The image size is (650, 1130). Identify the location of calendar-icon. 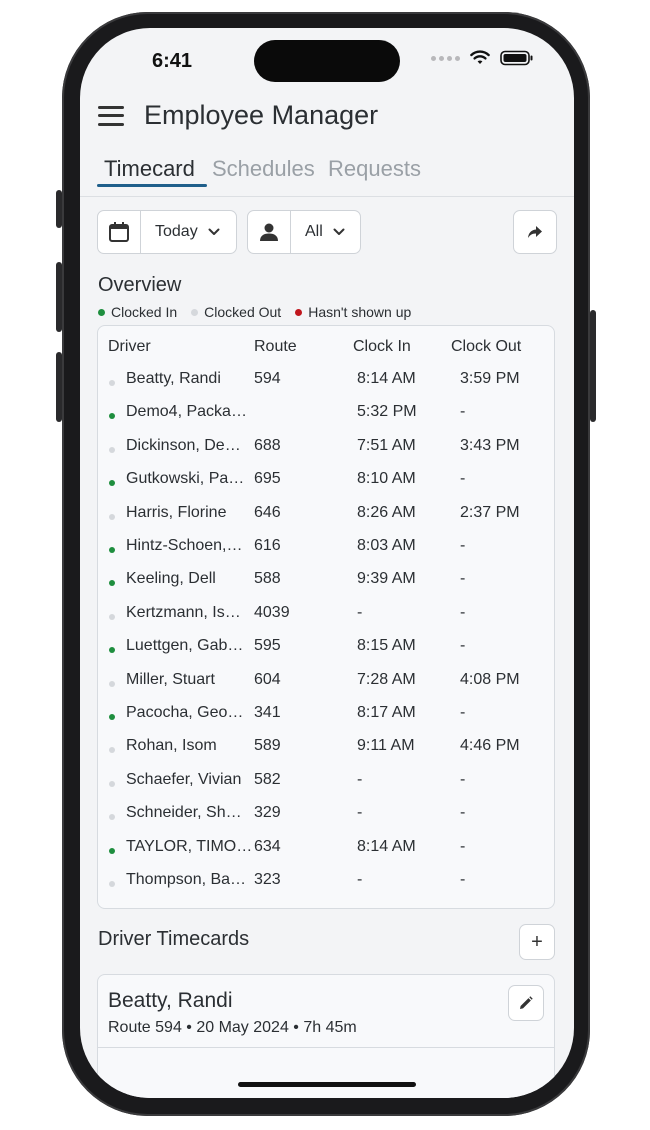
(119, 232).